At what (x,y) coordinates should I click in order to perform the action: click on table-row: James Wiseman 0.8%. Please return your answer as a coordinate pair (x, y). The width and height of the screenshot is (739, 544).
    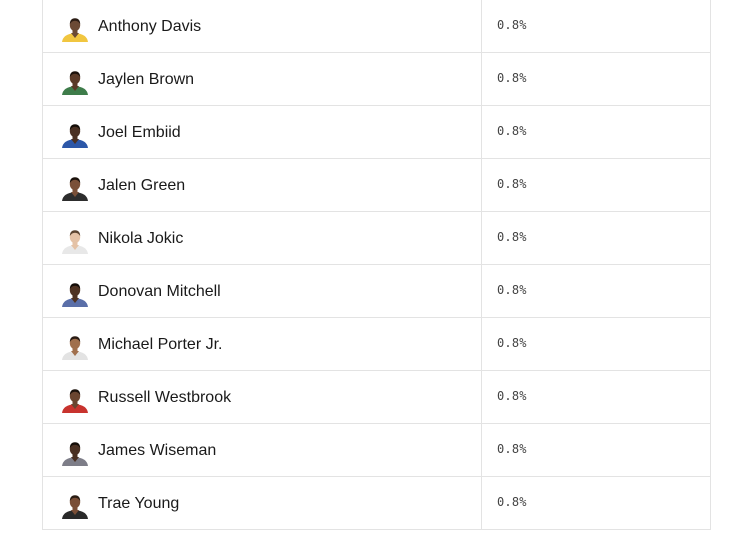
    Looking at the image, I should click on (376, 450).